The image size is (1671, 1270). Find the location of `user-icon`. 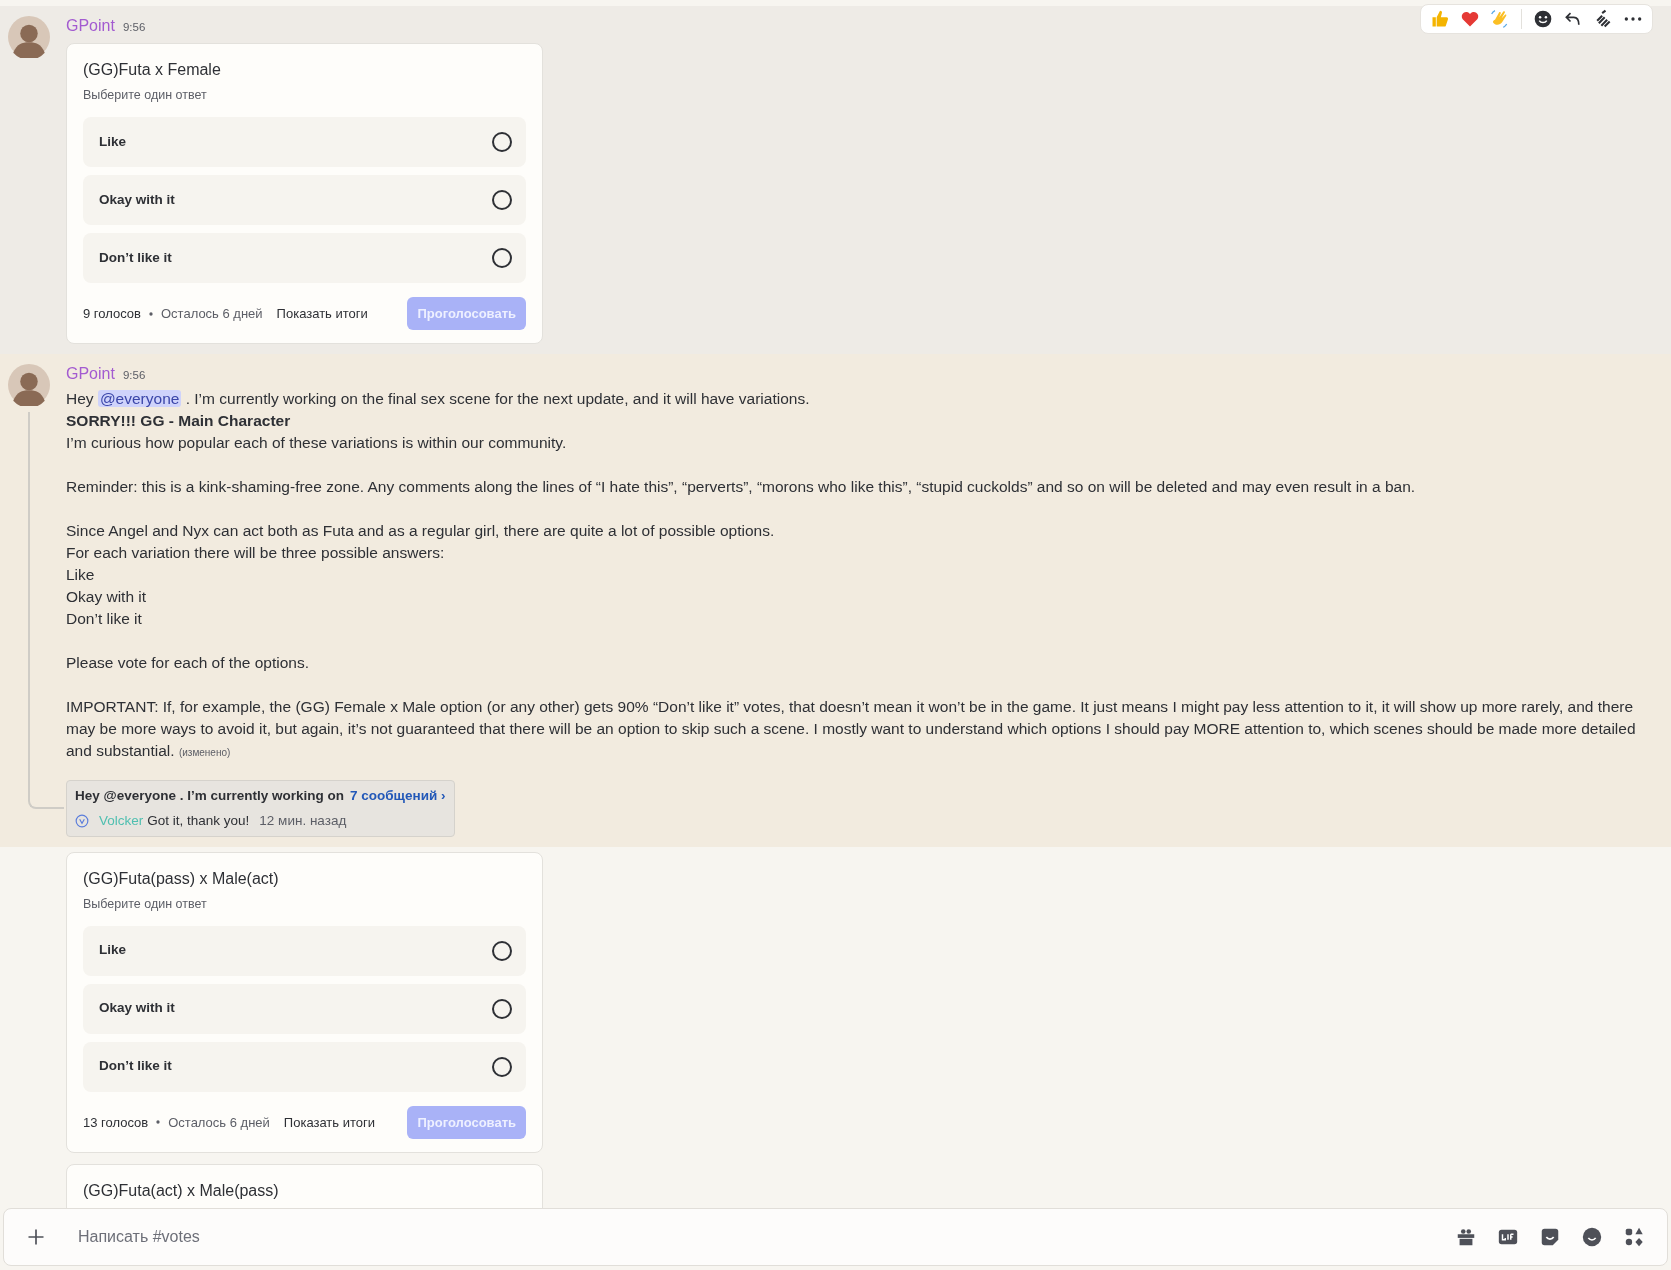

user-icon is located at coordinates (82, 820).